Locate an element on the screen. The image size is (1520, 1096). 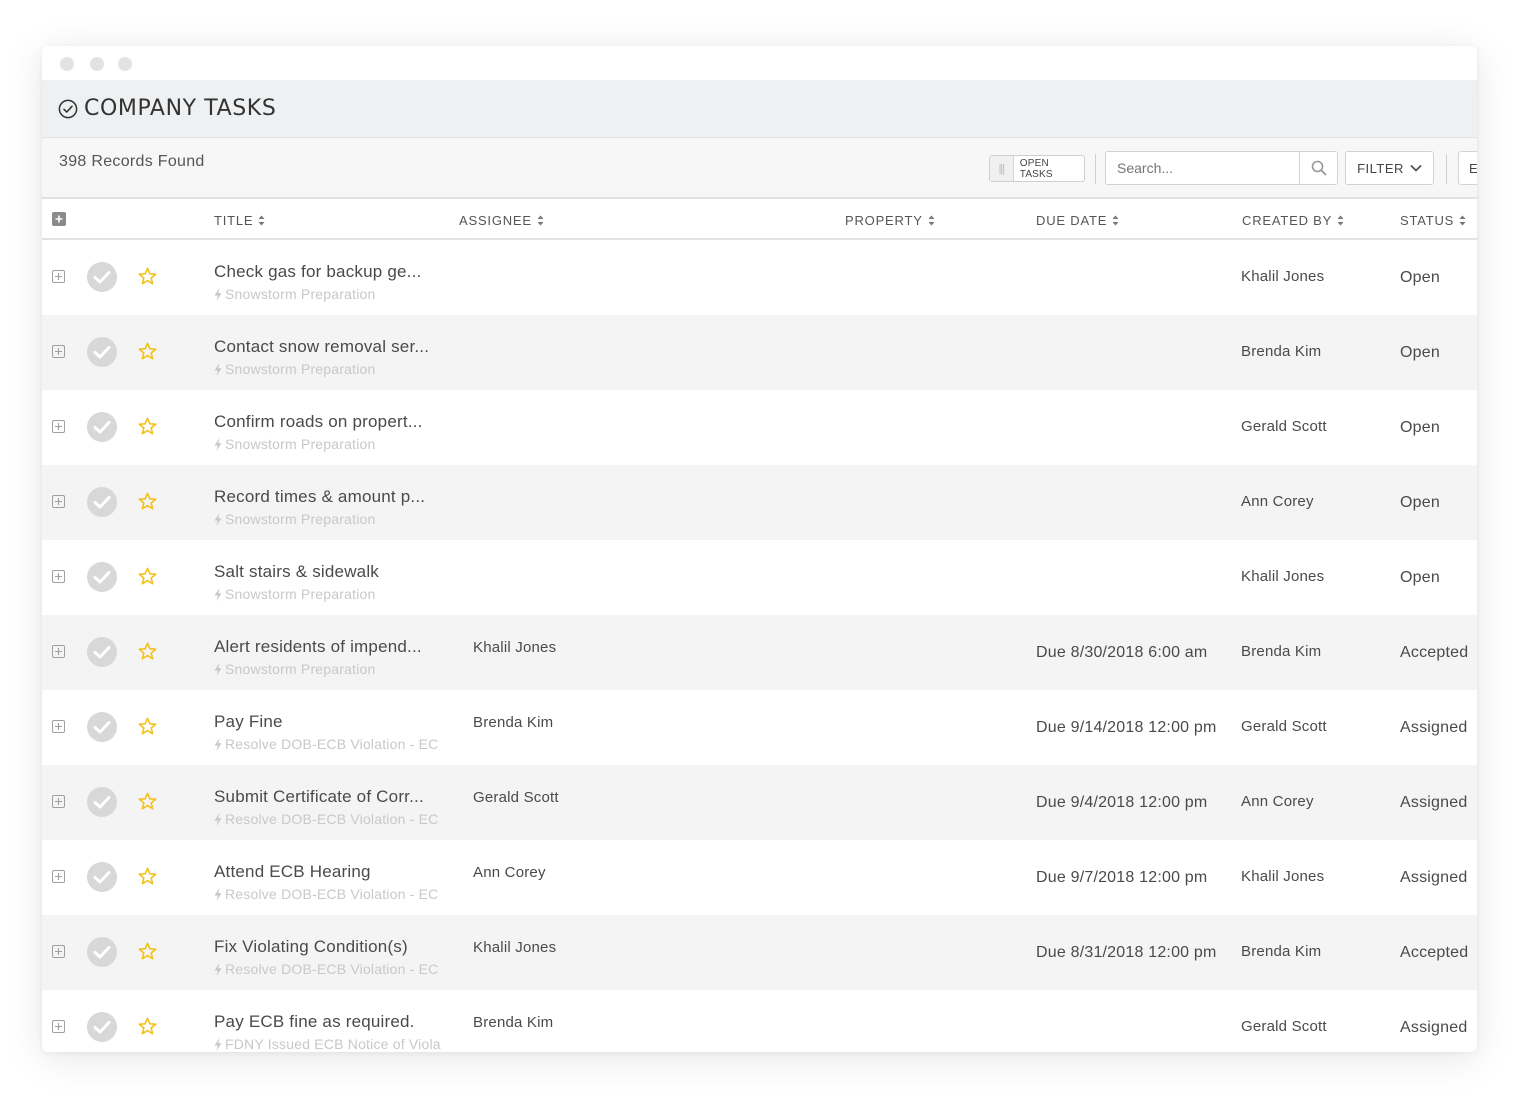
task-title: Fix Violating Condition(s) is located at coordinates (334, 947).